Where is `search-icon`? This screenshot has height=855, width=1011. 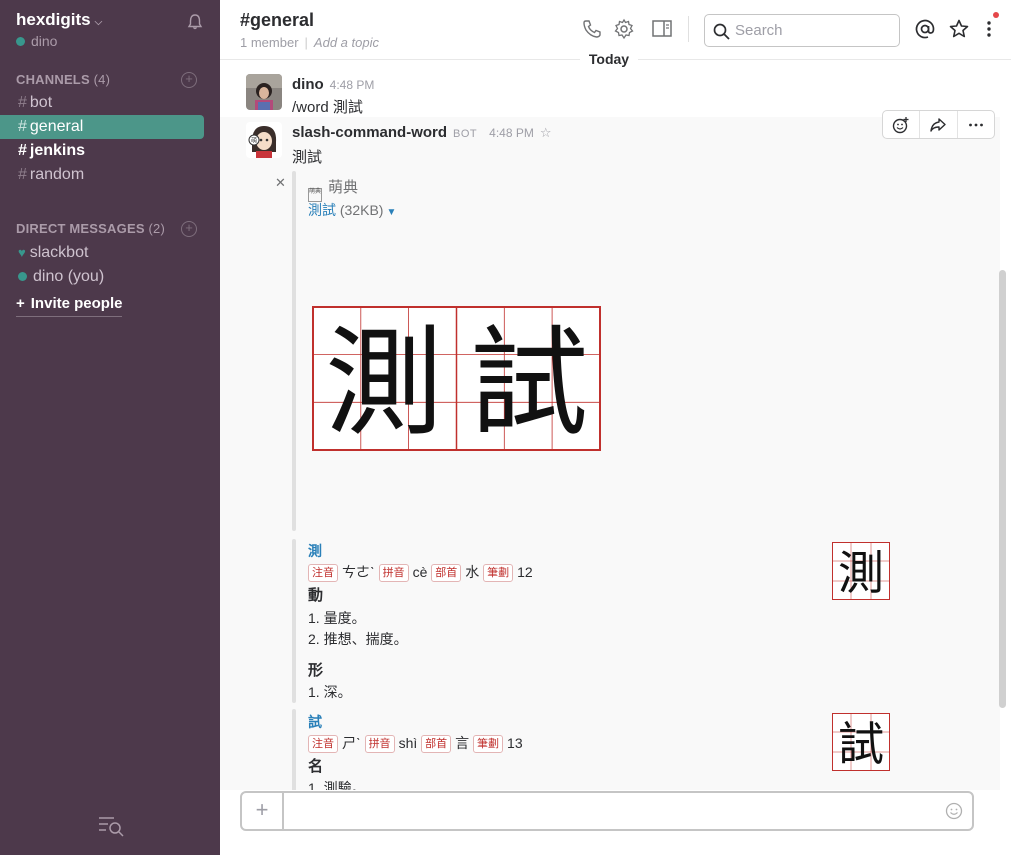
search-icon is located at coordinates (721, 31).